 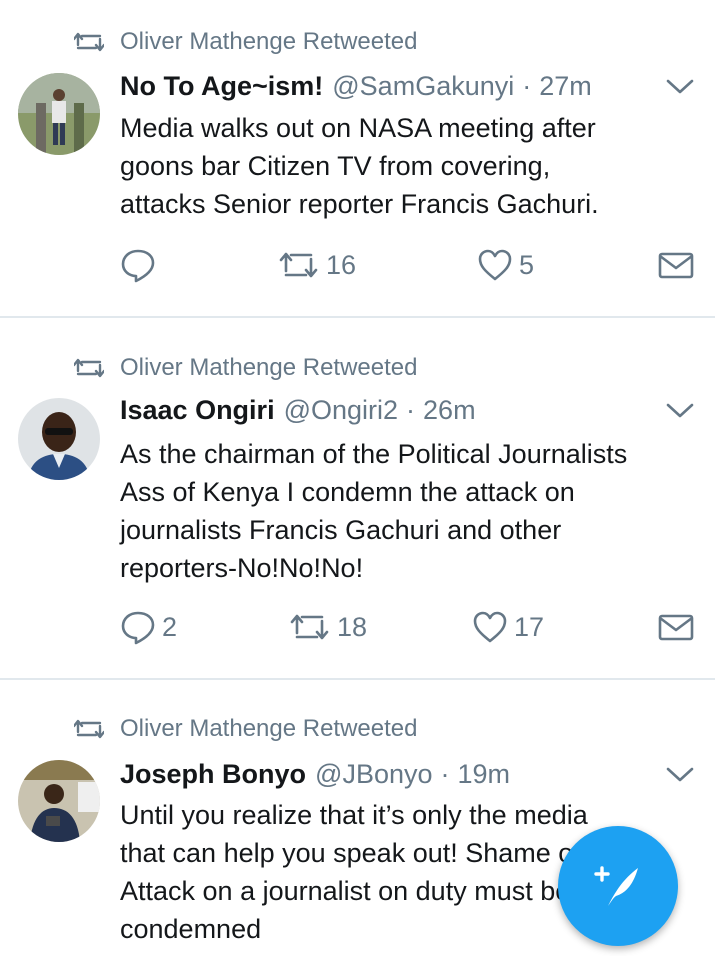 I want to click on tweet-header: No To Age~ism! @SamGakunyi · 27m, so click(x=407, y=86).